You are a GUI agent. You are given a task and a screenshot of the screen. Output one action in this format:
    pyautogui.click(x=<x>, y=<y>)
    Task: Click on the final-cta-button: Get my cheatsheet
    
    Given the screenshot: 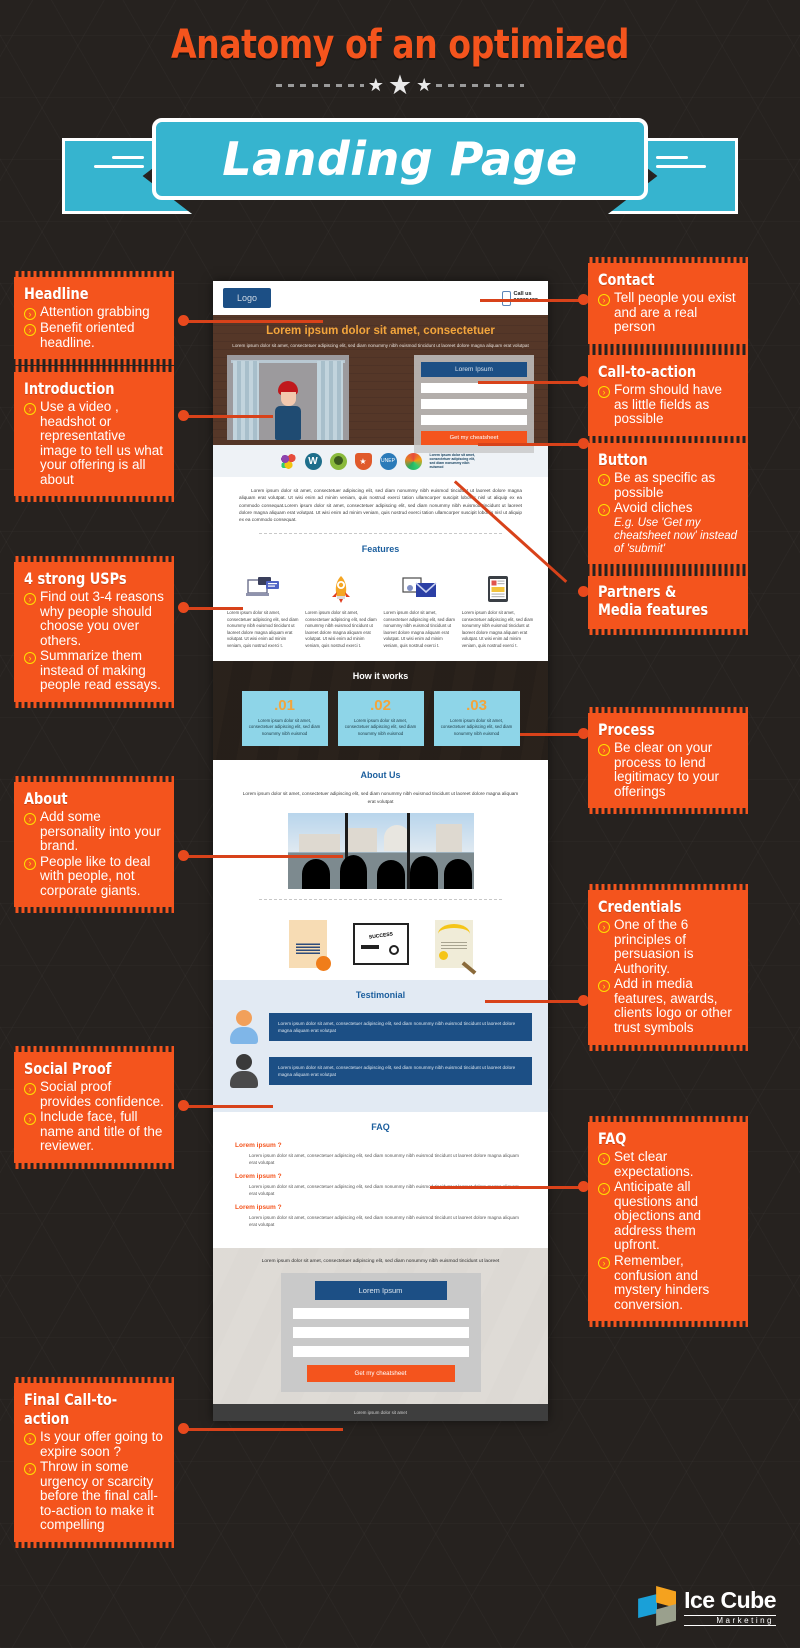 What is the action you would take?
    pyautogui.click(x=380, y=1374)
    